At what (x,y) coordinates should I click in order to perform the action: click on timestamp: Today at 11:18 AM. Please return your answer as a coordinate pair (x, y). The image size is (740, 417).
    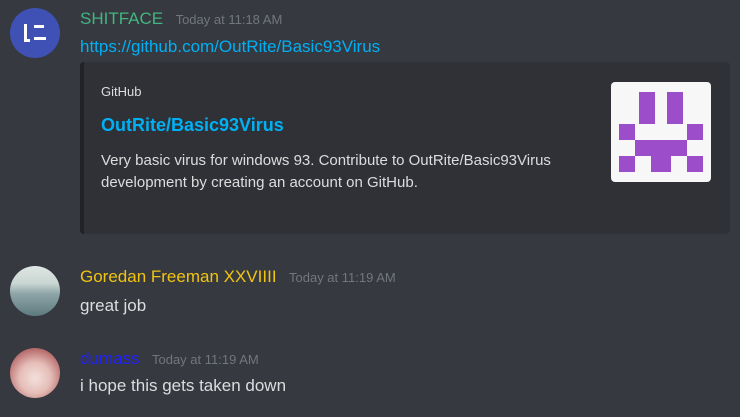
    Looking at the image, I should click on (229, 19).